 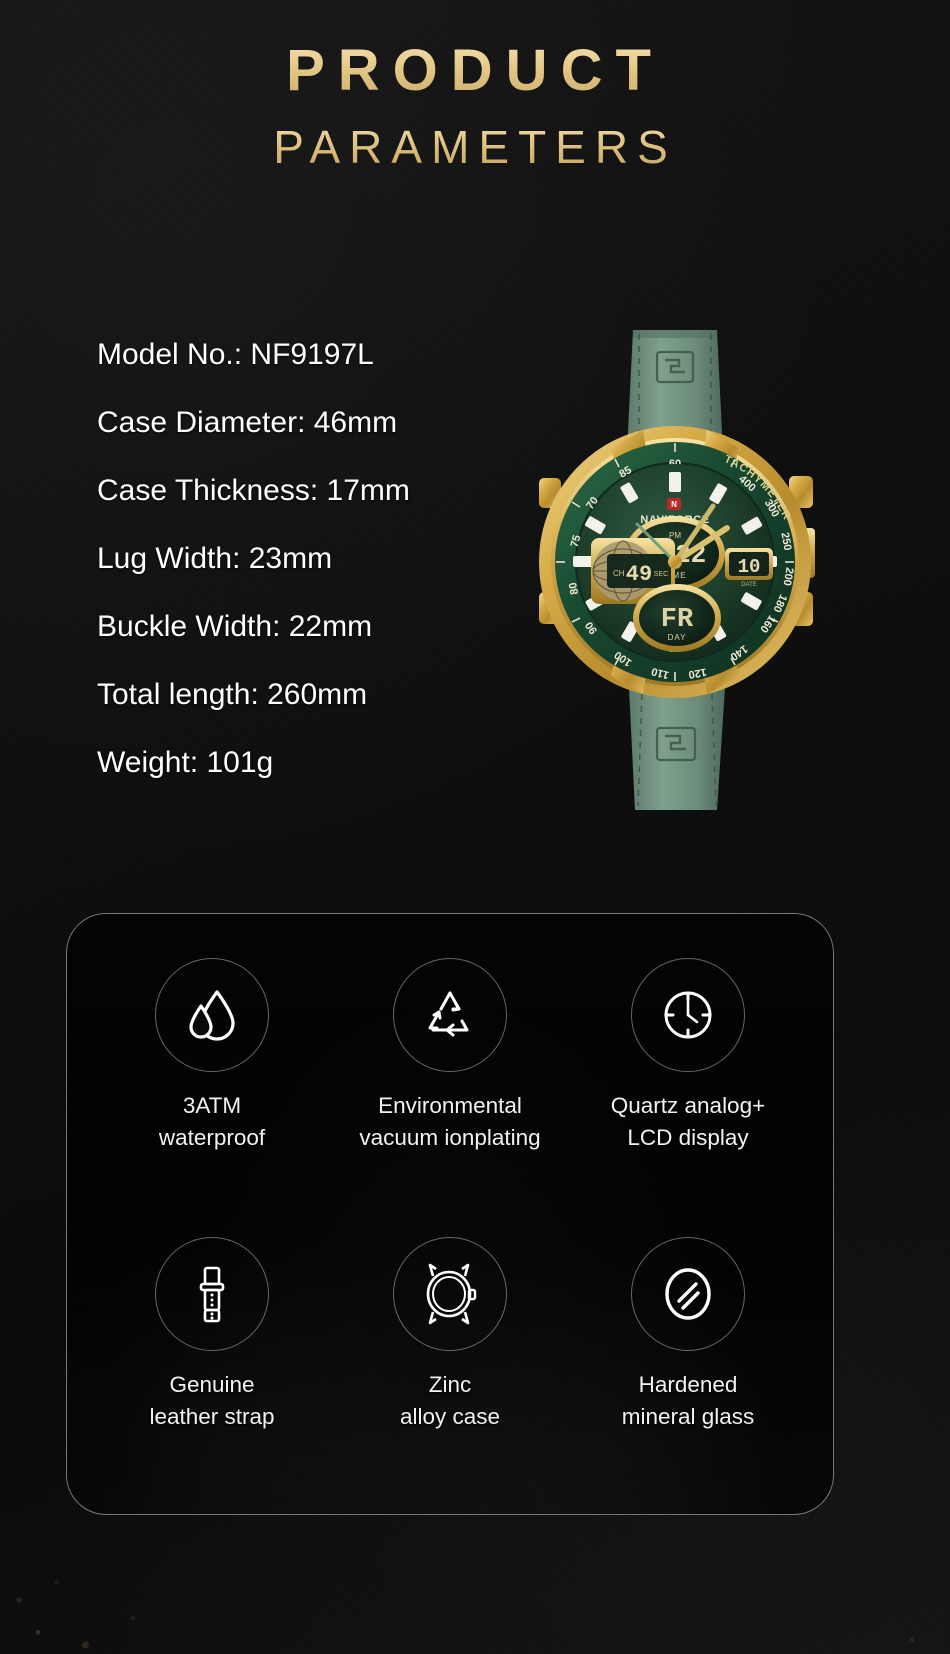 I want to click on subdial-ampm: PM, so click(x=675, y=535).